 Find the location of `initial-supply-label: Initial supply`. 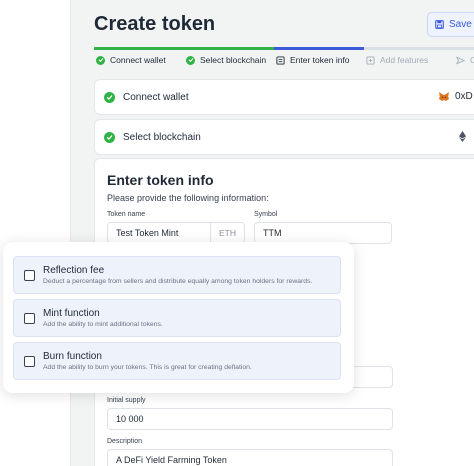

initial-supply-label: Initial supply is located at coordinates (126, 400).